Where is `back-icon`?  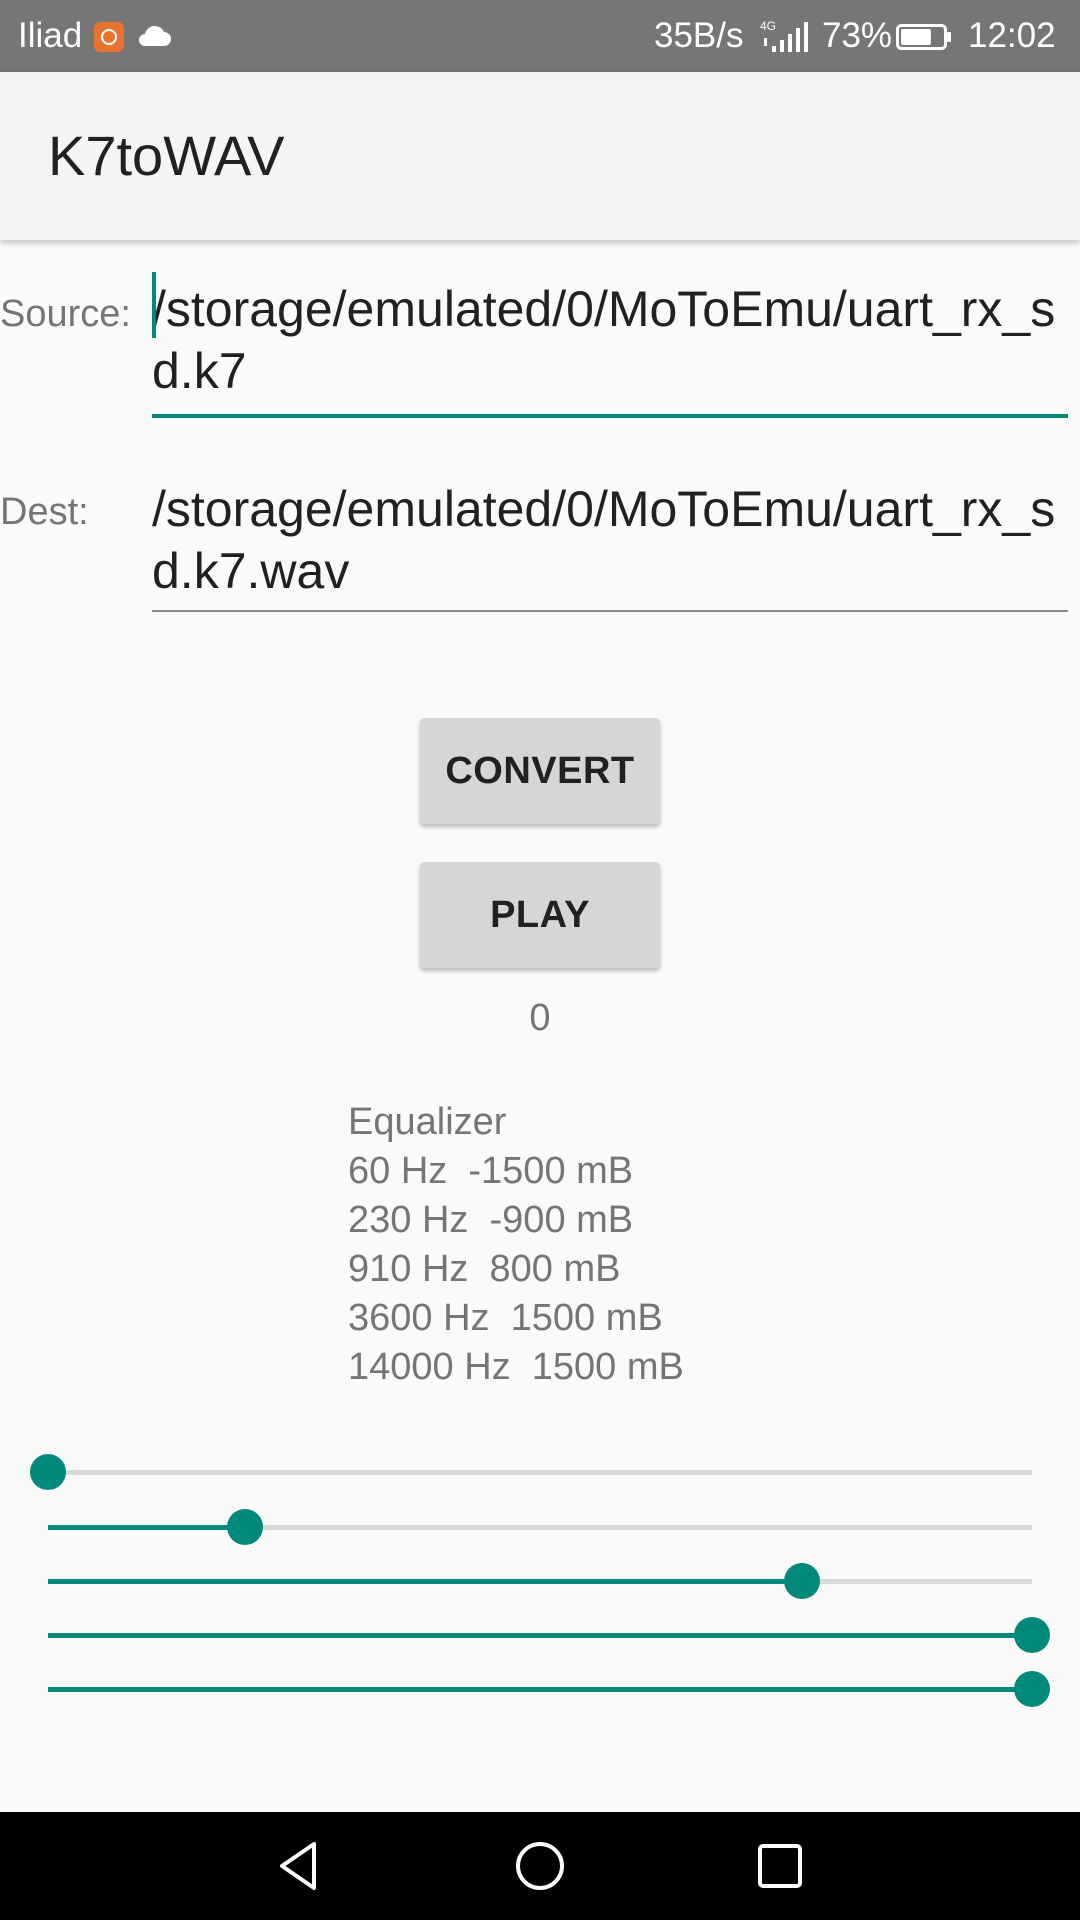 back-icon is located at coordinates (300, 1866).